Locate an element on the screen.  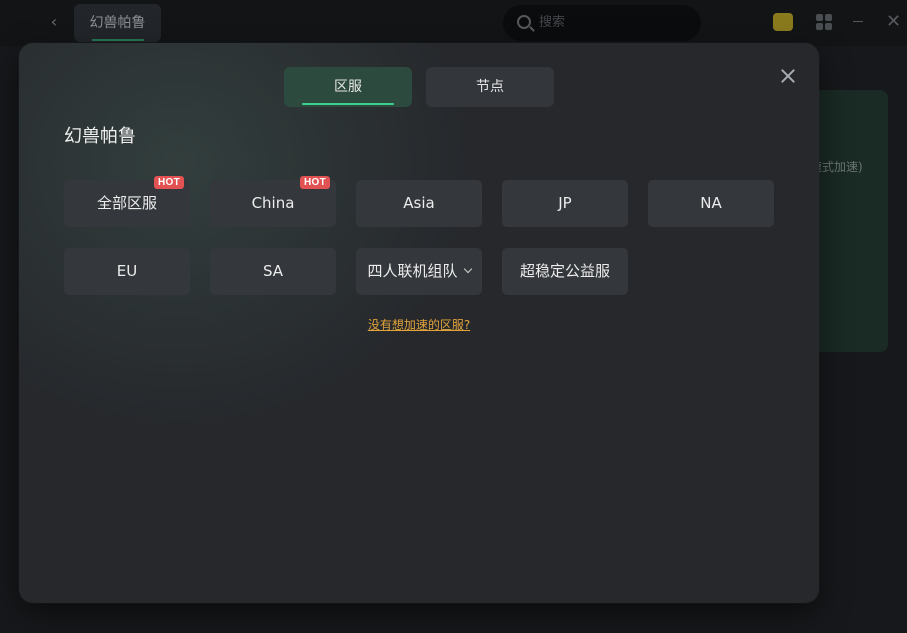
missing-region-link: 没有想加速的区服? is located at coordinates (419, 324).